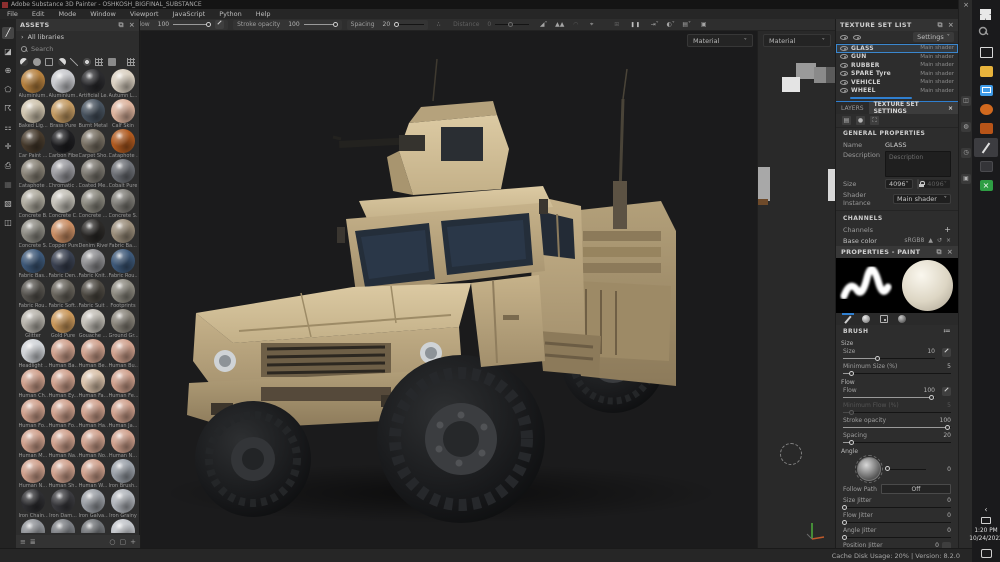 This screenshot has height=562, width=1000. Describe the element at coordinates (897, 82) in the screenshot. I see `texture-set-row-vehicle: VEHICLE Main shader` at that location.